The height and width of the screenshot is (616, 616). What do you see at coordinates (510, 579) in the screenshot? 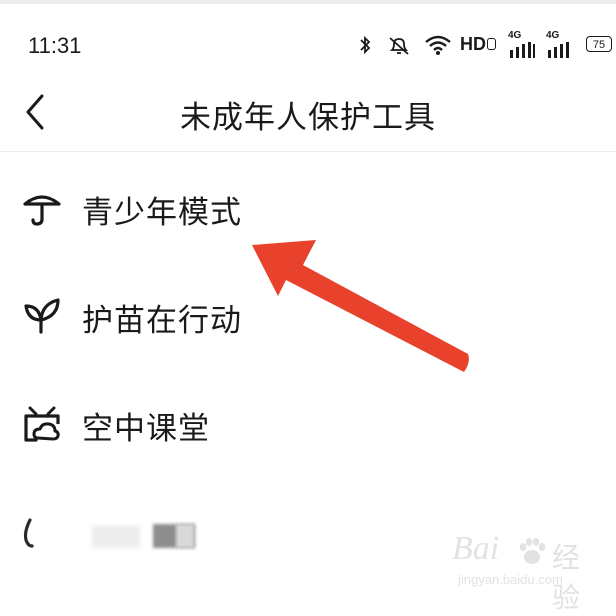
I see `watermark-url: jingyan.baidu.com` at bounding box center [510, 579].